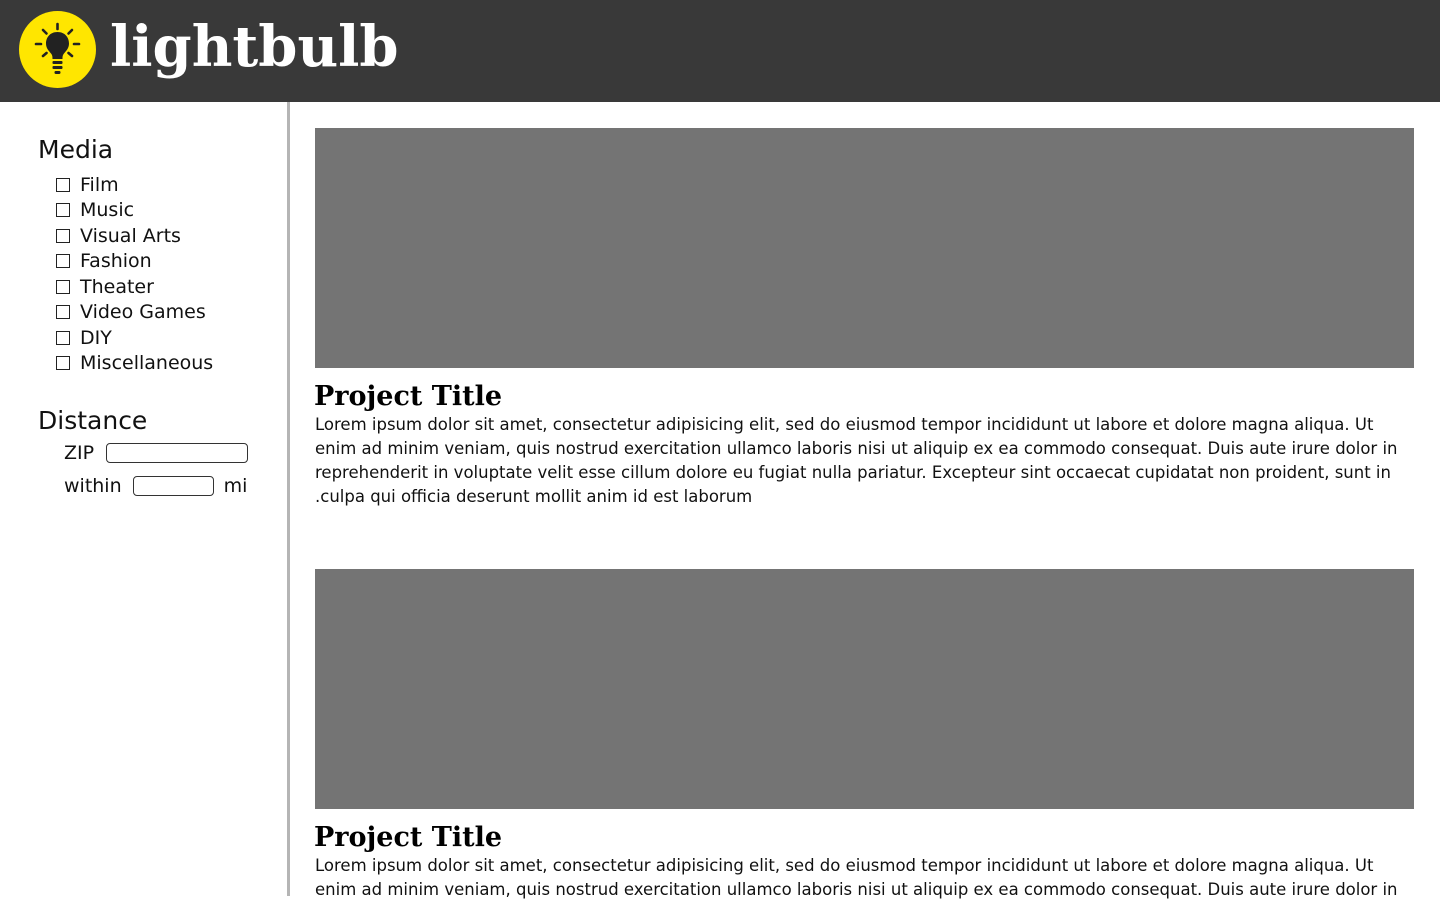 Image resolution: width=1440 pixels, height=900 pixels. I want to click on within-label: within, so click(93, 486).